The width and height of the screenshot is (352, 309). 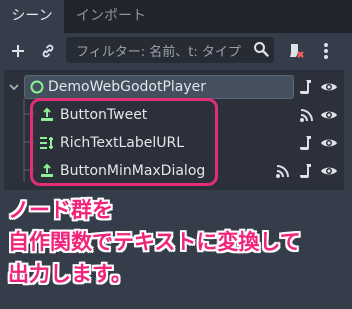 I want to click on tree-row-label: DemoWebGodotPlayer, so click(x=127, y=87).